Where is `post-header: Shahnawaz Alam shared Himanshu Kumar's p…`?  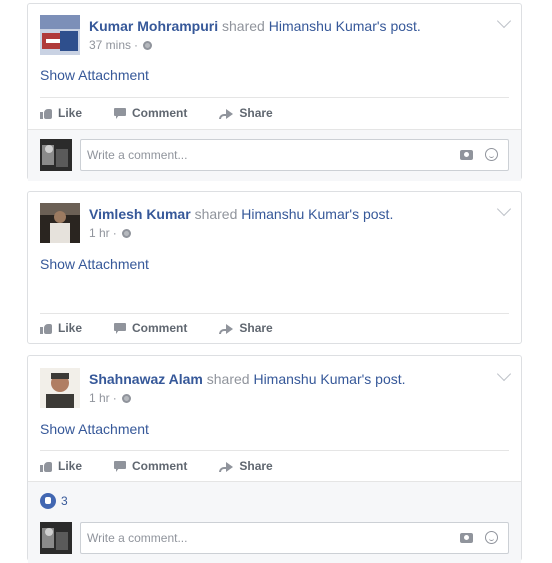
post-header: Shahnawaz Alam shared Himanshu Kumar's p… is located at coordinates (247, 379).